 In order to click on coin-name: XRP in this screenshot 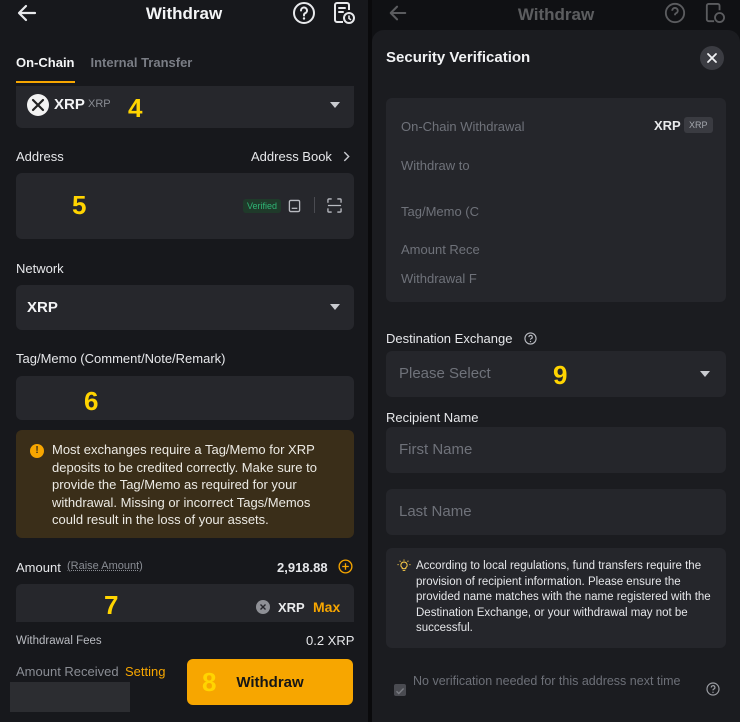, I will do `click(99, 104)`.